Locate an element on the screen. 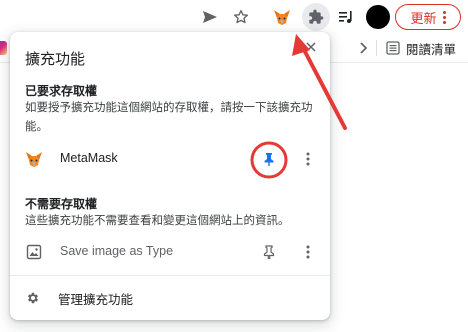 The width and height of the screenshot is (468, 332). close-icon is located at coordinates (311, 47).